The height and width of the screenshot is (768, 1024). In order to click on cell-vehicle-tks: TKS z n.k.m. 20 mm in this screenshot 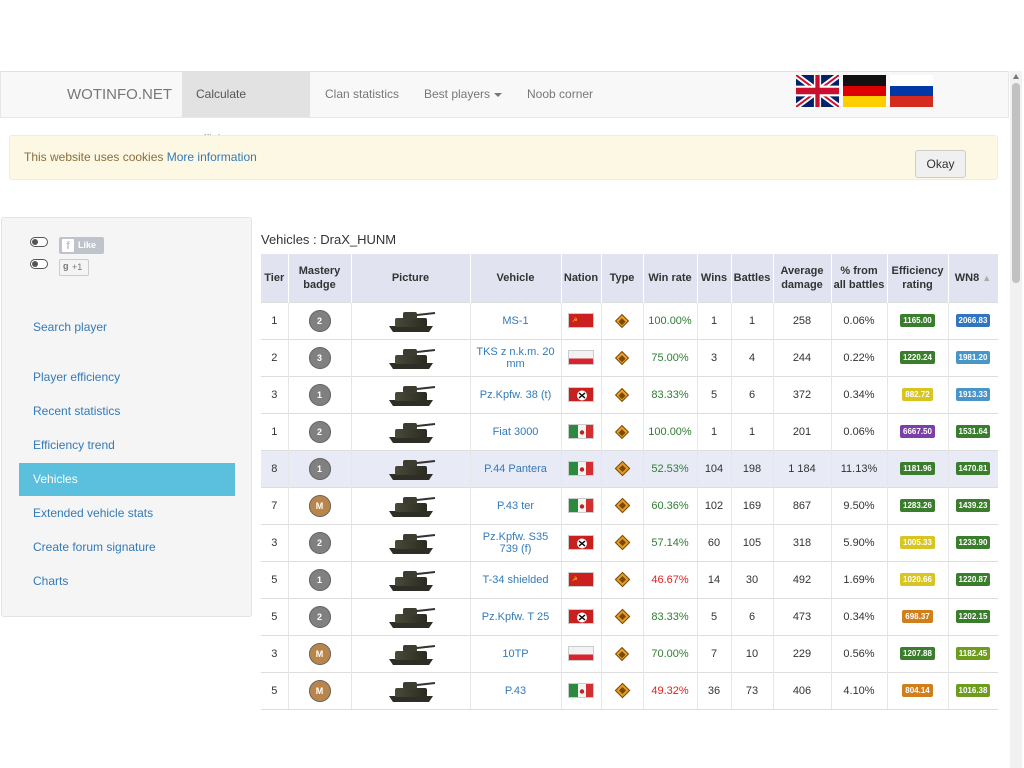, I will do `click(516, 357)`.